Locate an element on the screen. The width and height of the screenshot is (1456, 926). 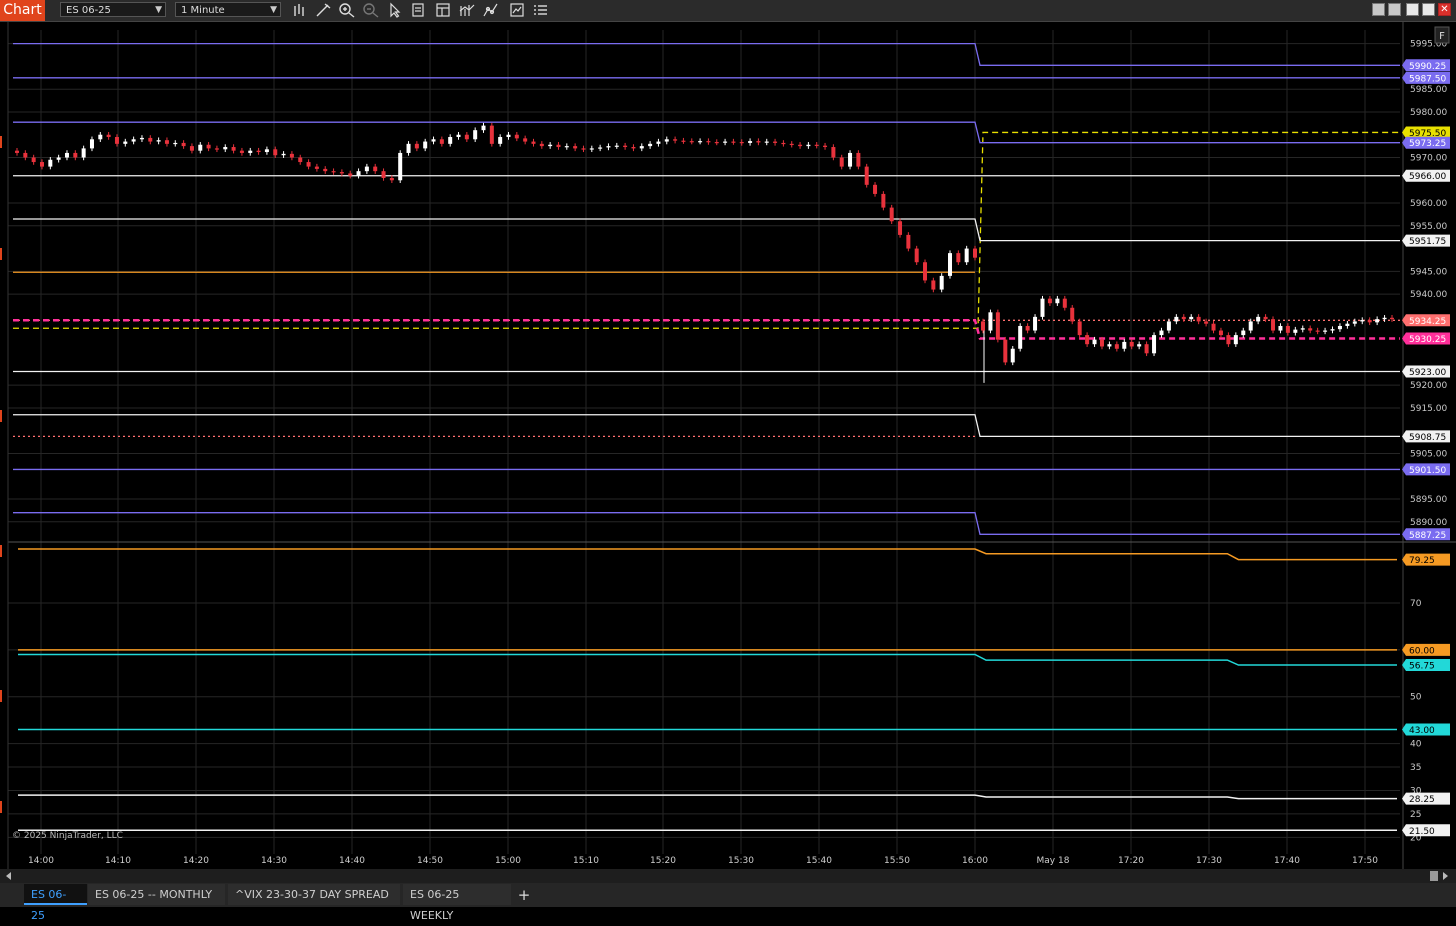
price-level-label: 5930.25 is located at coordinates (1426, 338).